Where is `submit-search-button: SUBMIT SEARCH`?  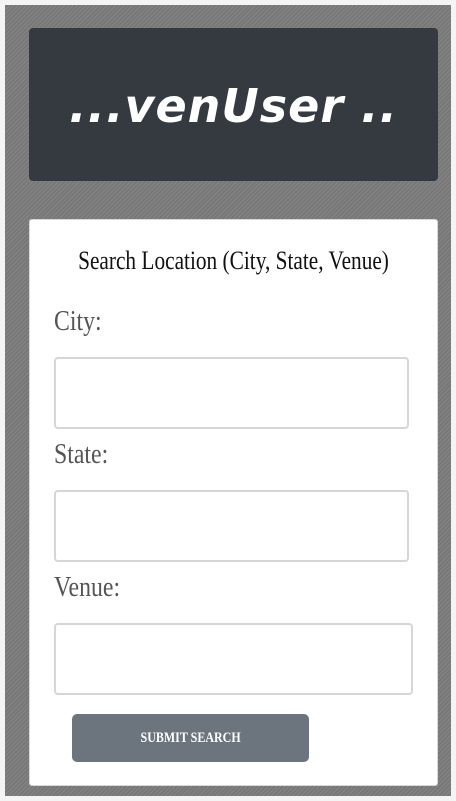 submit-search-button: SUBMIT SEARCH is located at coordinates (190, 738).